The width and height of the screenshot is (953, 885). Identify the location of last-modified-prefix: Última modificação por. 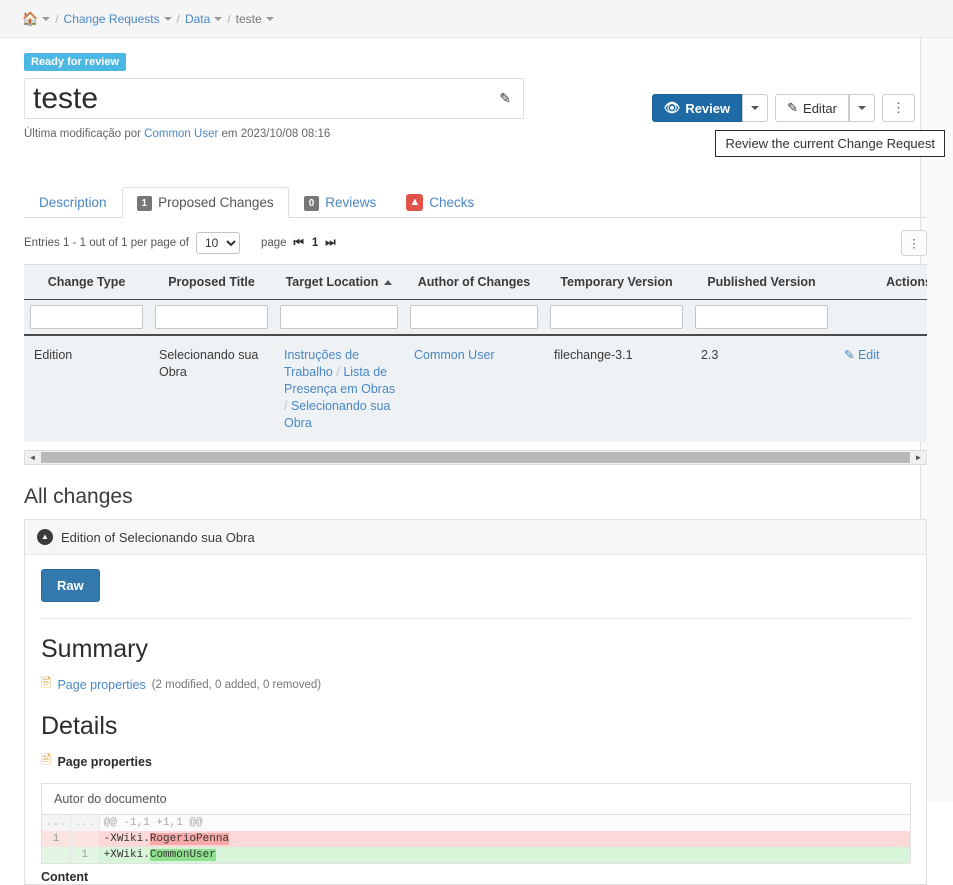
(82, 134).